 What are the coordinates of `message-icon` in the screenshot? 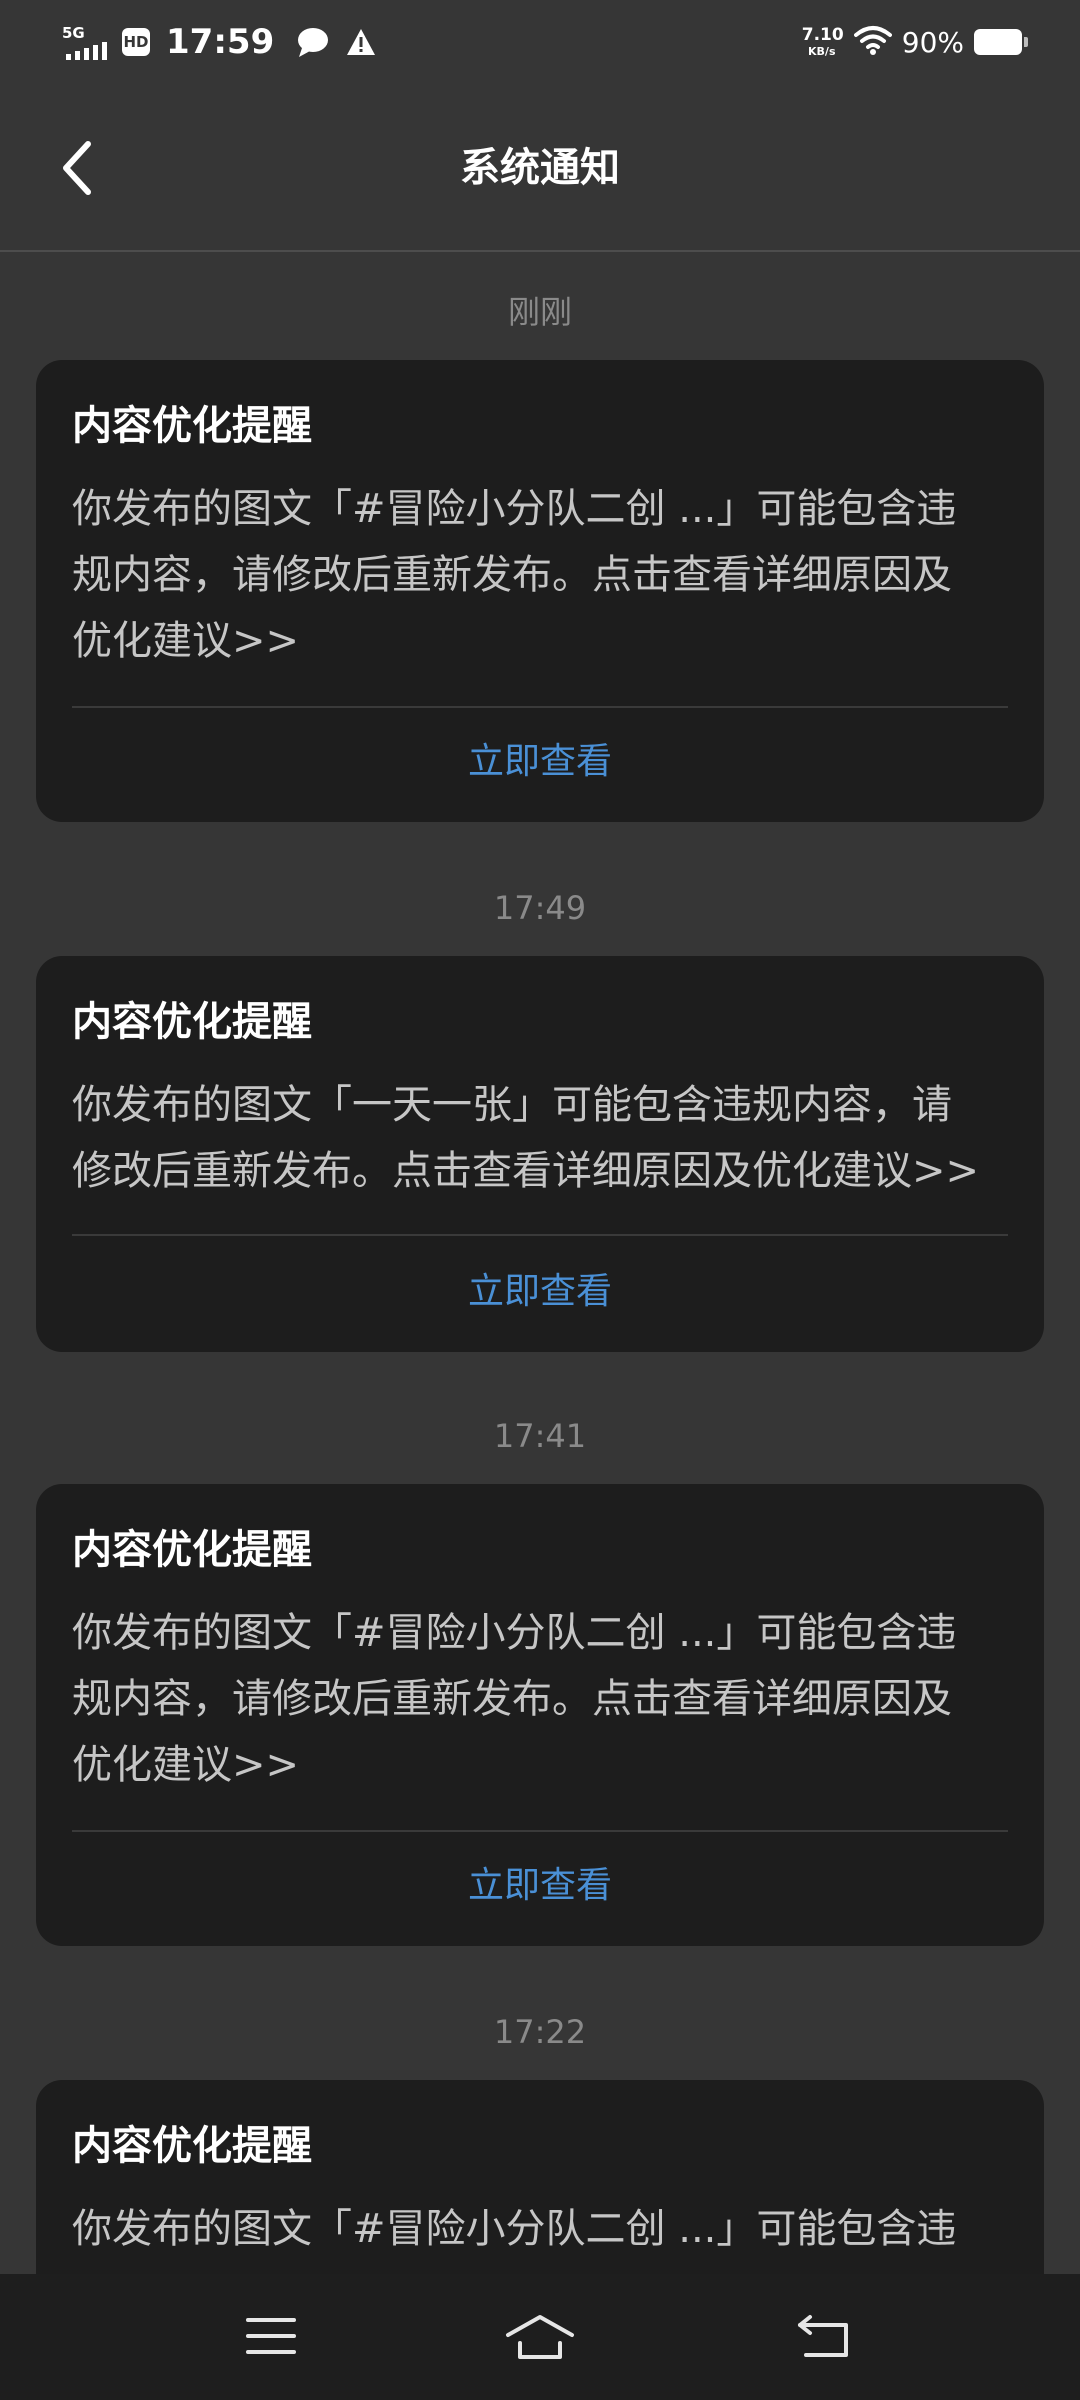 It's located at (313, 42).